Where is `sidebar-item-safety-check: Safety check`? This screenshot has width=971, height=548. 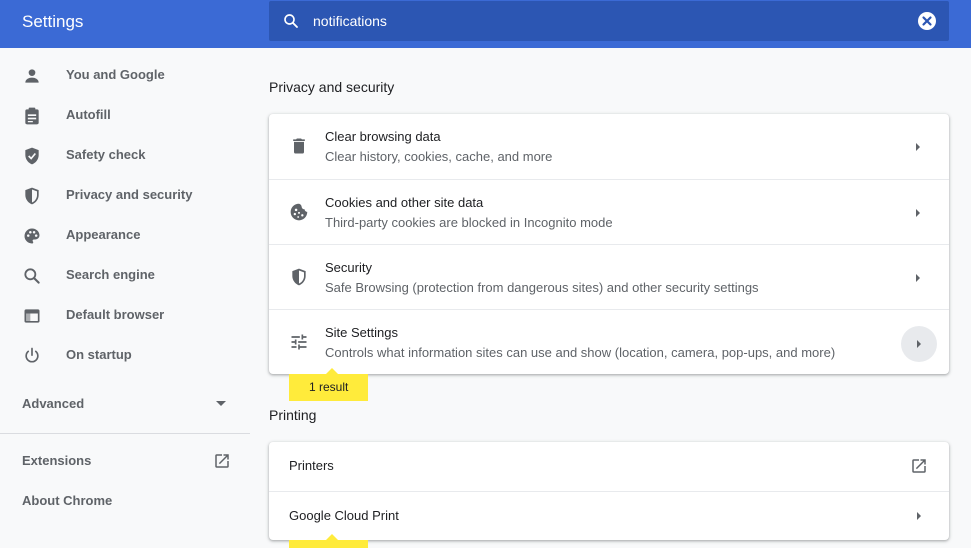 sidebar-item-safety-check: Safety check is located at coordinates (125, 156).